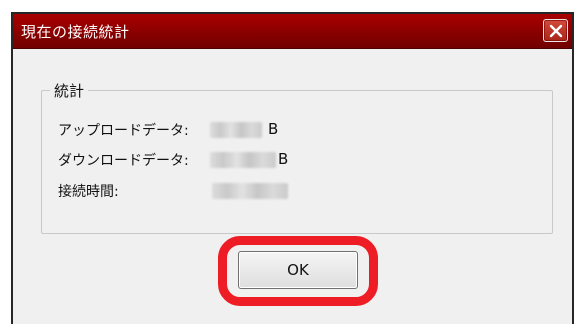  I want to click on download-data-unit: B, so click(283, 159).